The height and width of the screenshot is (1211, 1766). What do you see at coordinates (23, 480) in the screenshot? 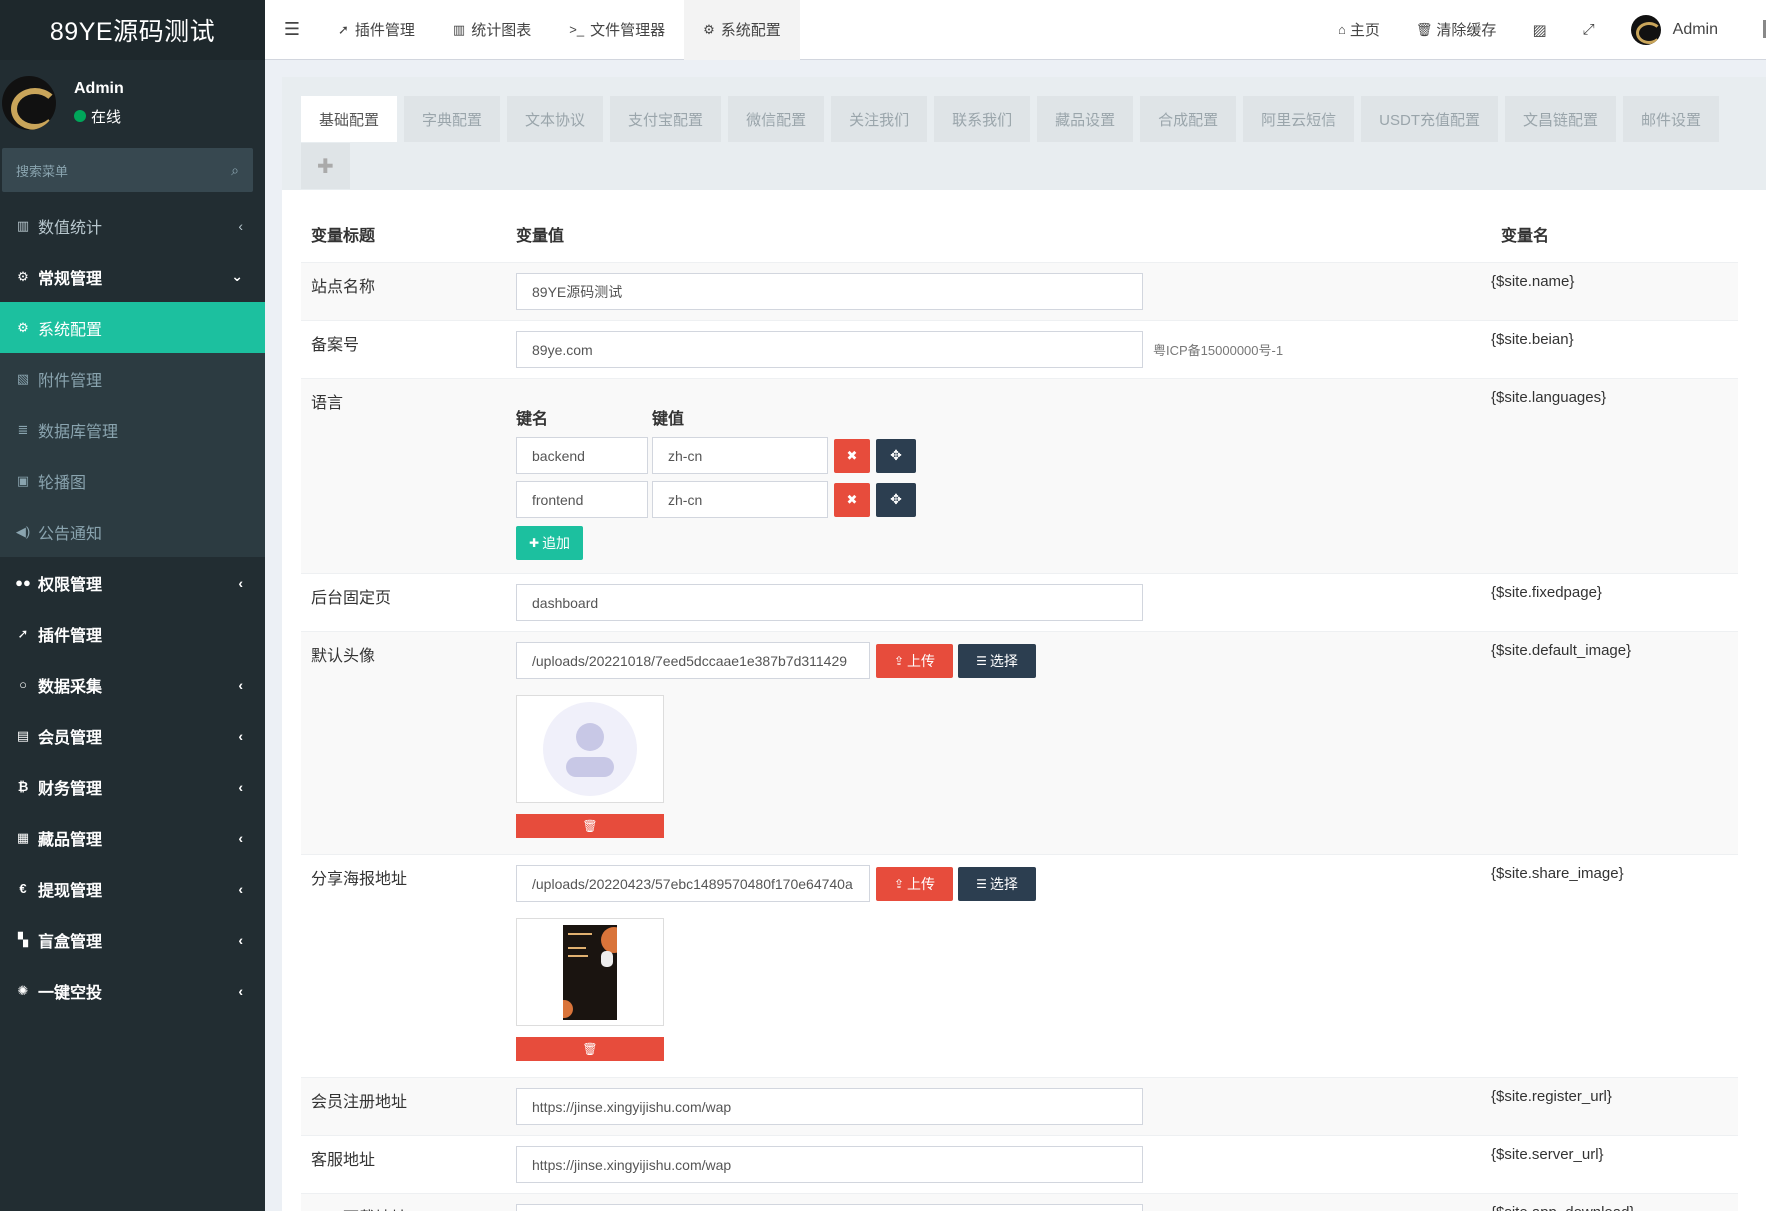
I see `file-image-icon: ▣` at bounding box center [23, 480].